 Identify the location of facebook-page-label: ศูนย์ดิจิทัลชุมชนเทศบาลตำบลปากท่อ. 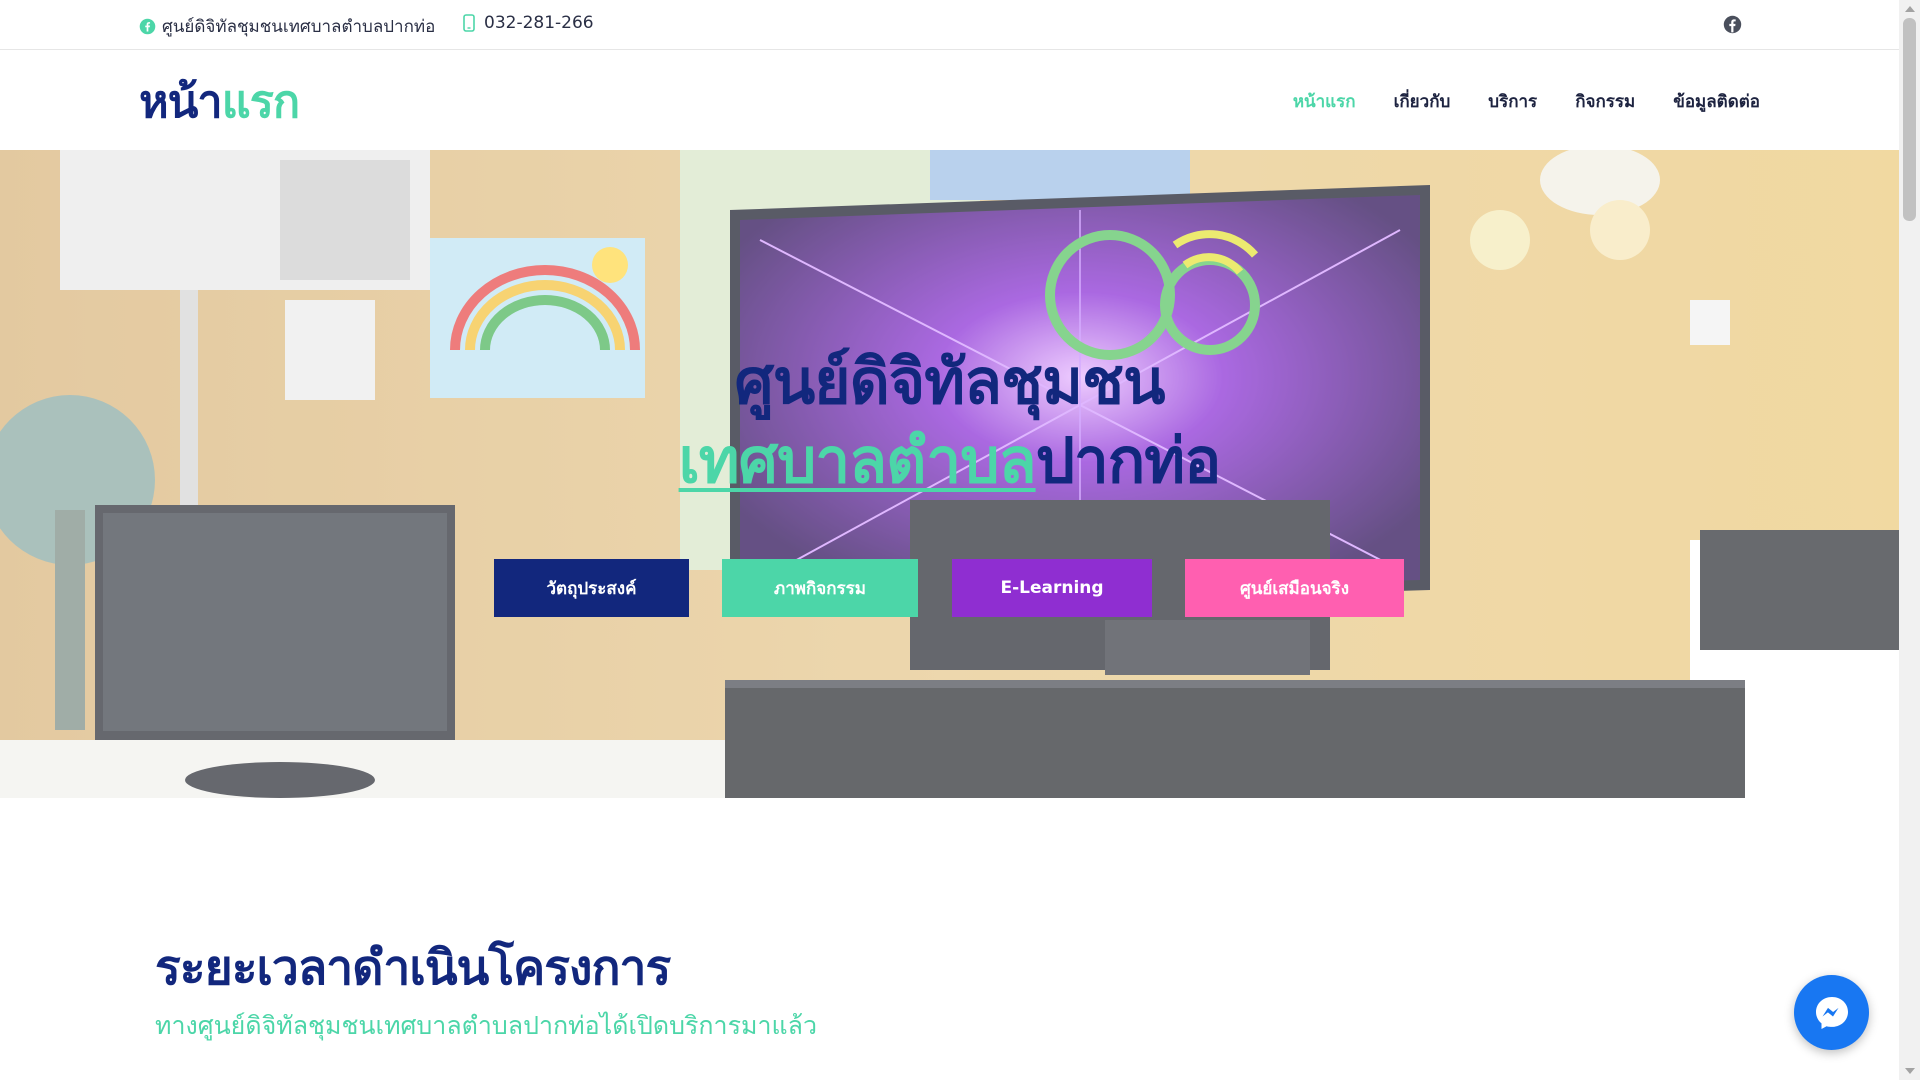
(299, 27).